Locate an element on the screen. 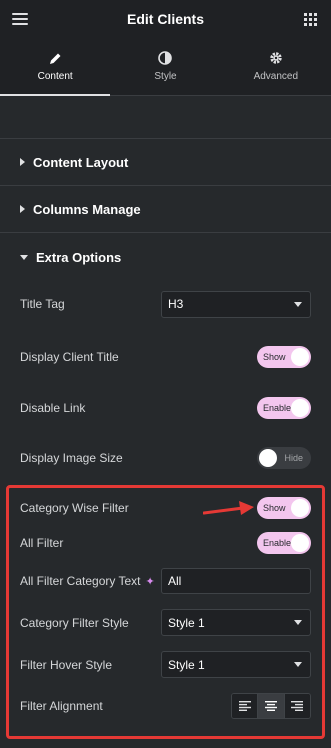 Image resolution: width=331 pixels, height=748 pixels. tab-bar: Content Style Advanced is located at coordinates (165, 67).